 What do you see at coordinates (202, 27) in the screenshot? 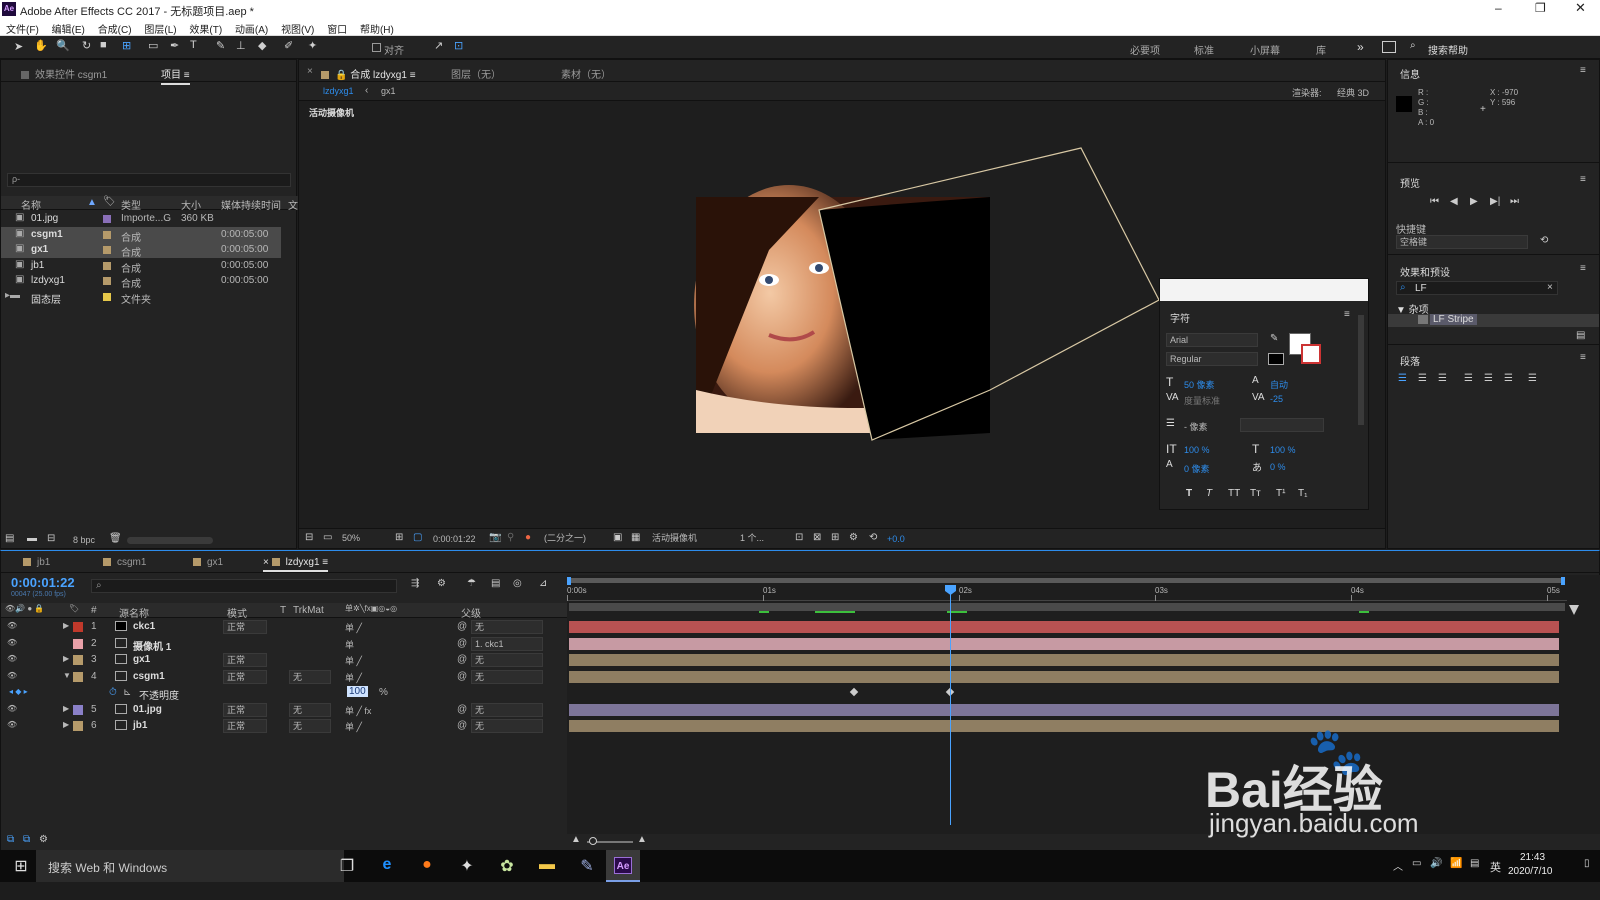
I see `menu-effect: 效果(T)` at bounding box center [202, 27].